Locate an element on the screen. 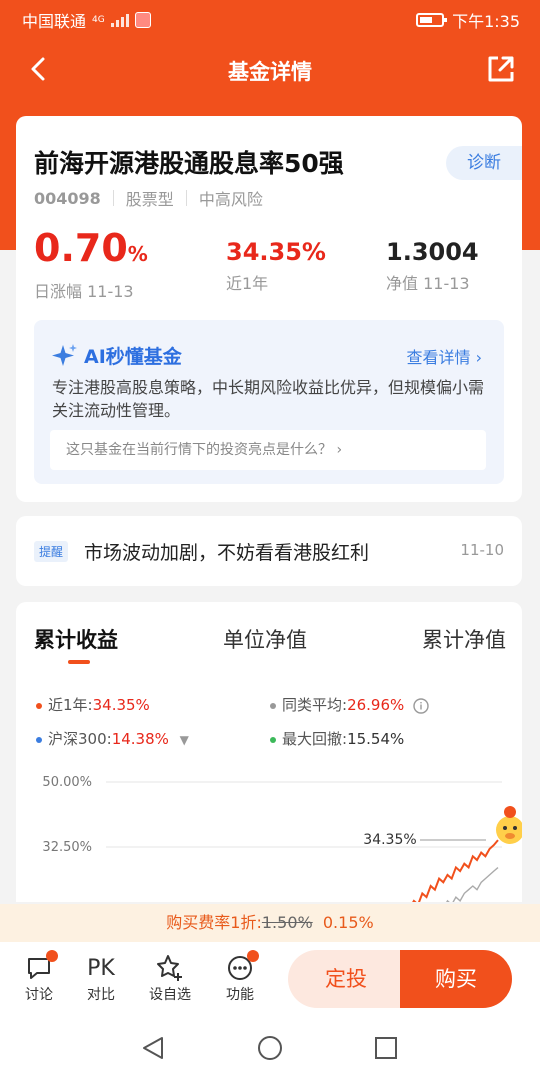 The height and width of the screenshot is (1080, 540). sip-button: 定投 is located at coordinates (346, 979).